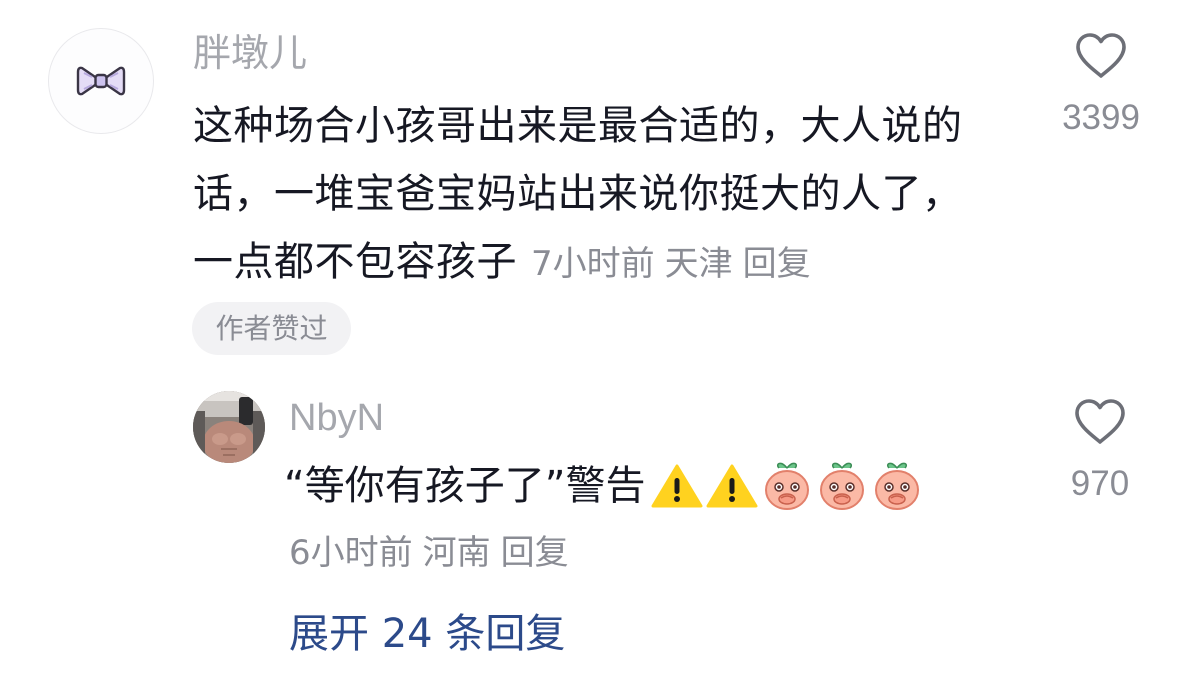  Describe the element at coordinates (1100, 483) in the screenshot. I see `like-count: 970` at that location.